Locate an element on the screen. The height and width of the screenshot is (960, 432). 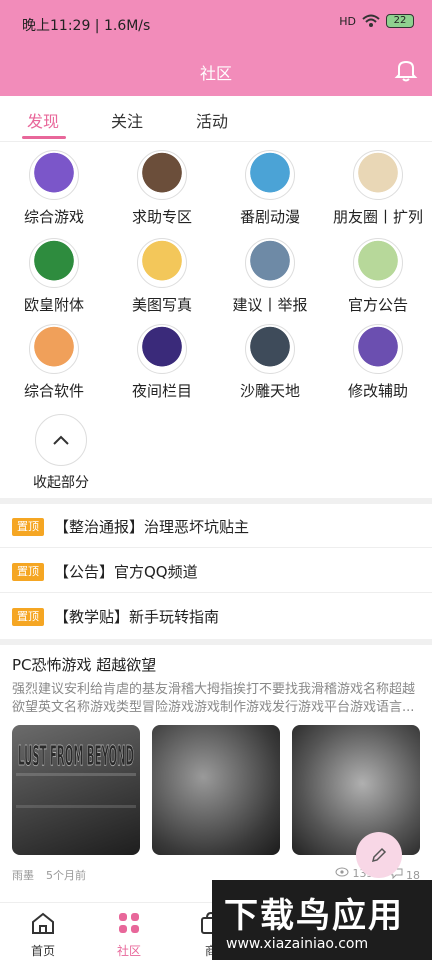
chevron-up-icon is located at coordinates (61, 440).